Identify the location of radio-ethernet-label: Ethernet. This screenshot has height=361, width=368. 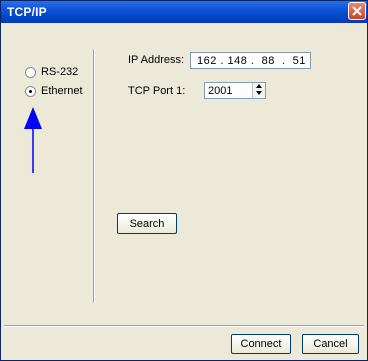
(62, 91).